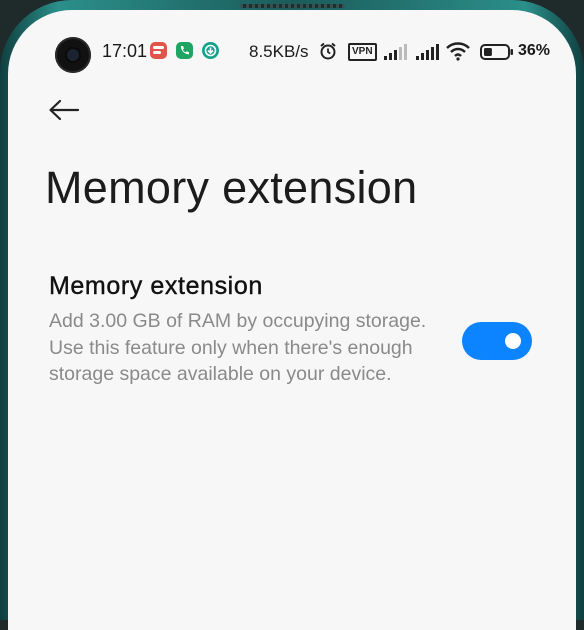 This screenshot has height=630, width=584. I want to click on status-bar: 17:01 8.5KB/s VPN 36%, so click(292, 55).